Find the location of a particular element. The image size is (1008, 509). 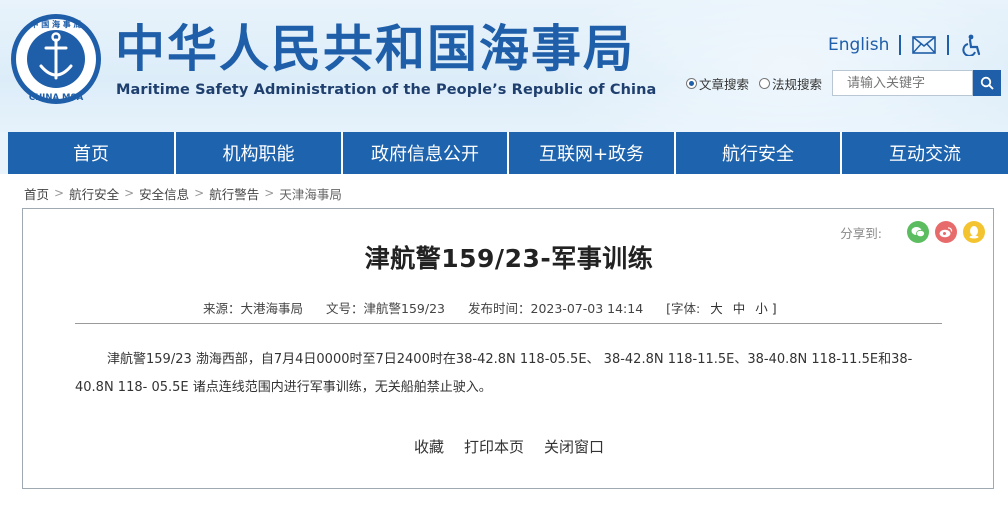

search-input is located at coordinates (903, 83).